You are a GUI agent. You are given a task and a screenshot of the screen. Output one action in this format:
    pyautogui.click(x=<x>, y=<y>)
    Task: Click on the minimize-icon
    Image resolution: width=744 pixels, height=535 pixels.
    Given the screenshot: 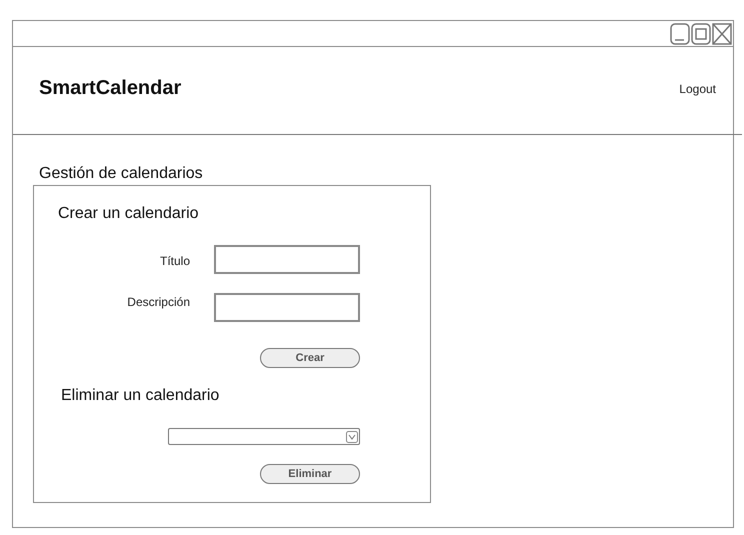 What is the action you would take?
    pyautogui.click(x=680, y=33)
    